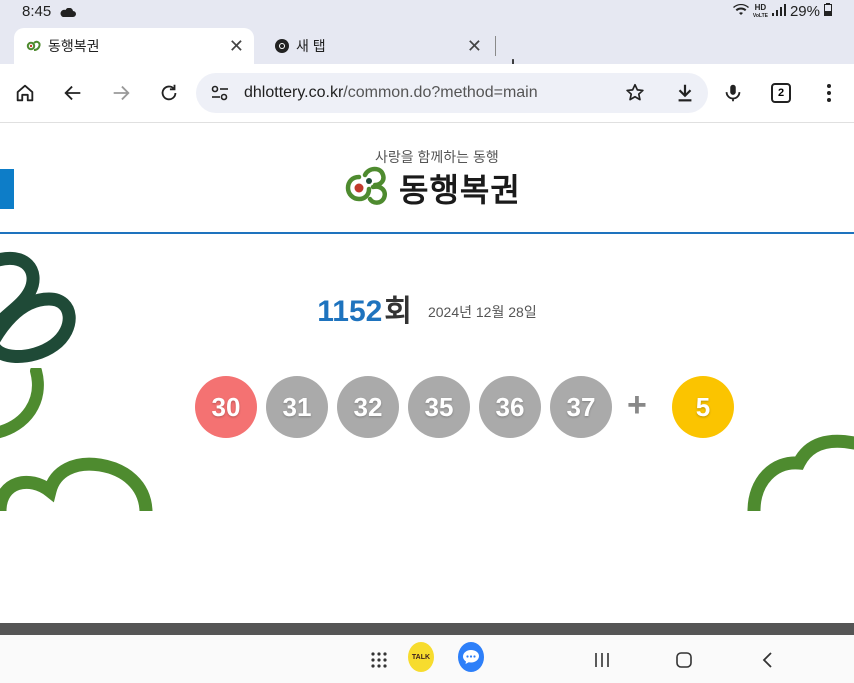  I want to click on draw-number: 1152, so click(350, 311).